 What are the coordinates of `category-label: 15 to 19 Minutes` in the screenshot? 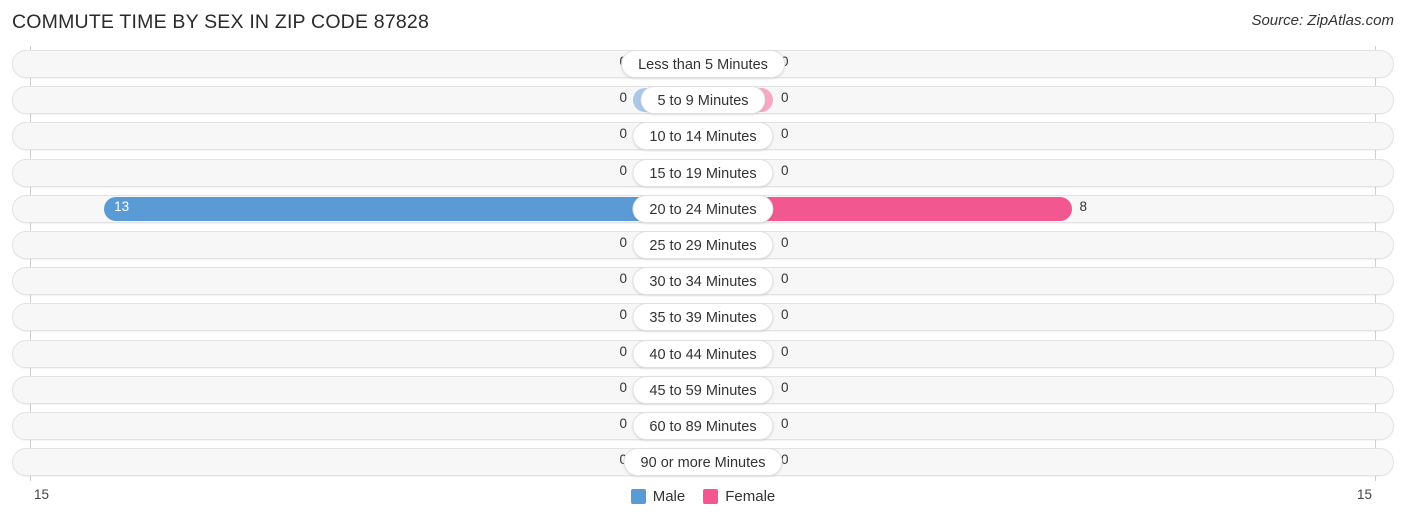 It's located at (703, 172).